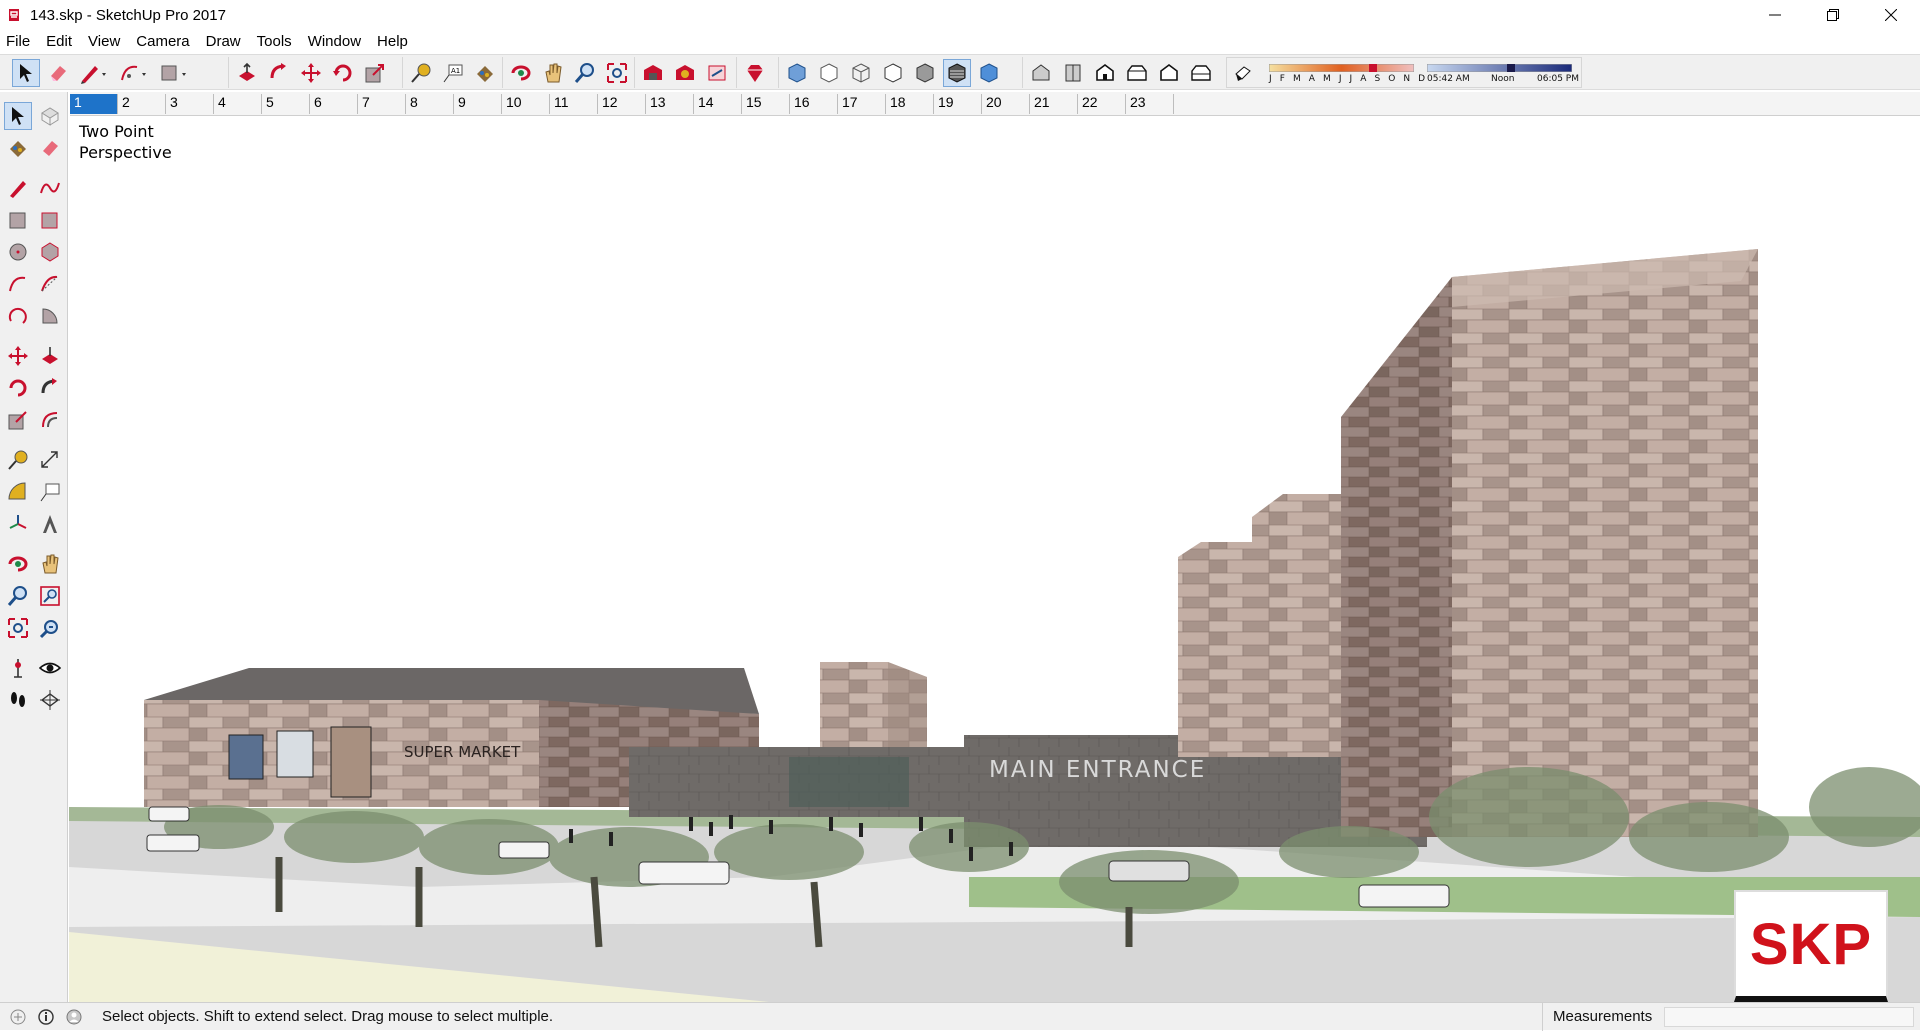 The width and height of the screenshot is (1920, 1031). I want to click on scene-tab-3: 3, so click(190, 104).